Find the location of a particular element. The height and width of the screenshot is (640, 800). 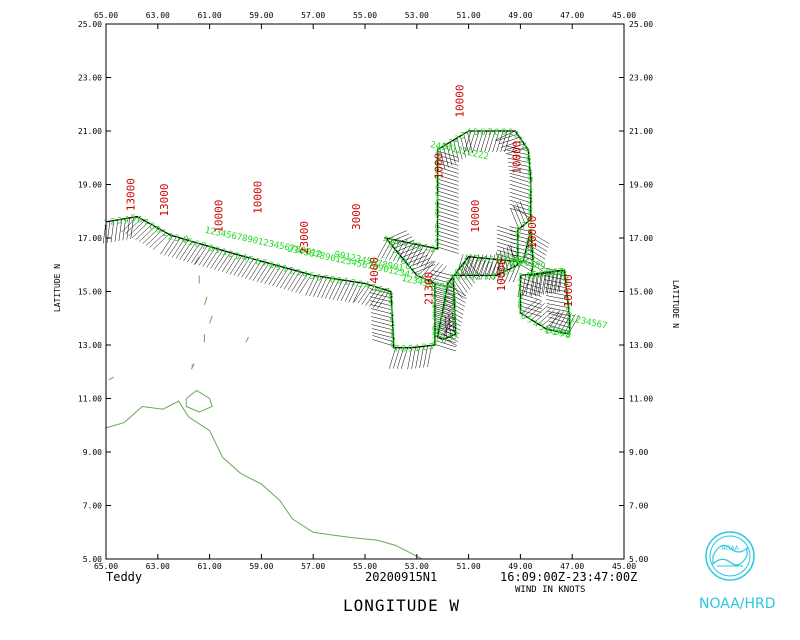

y-axis-label-left: LATITUDE N is located at coordinates (57, 288).